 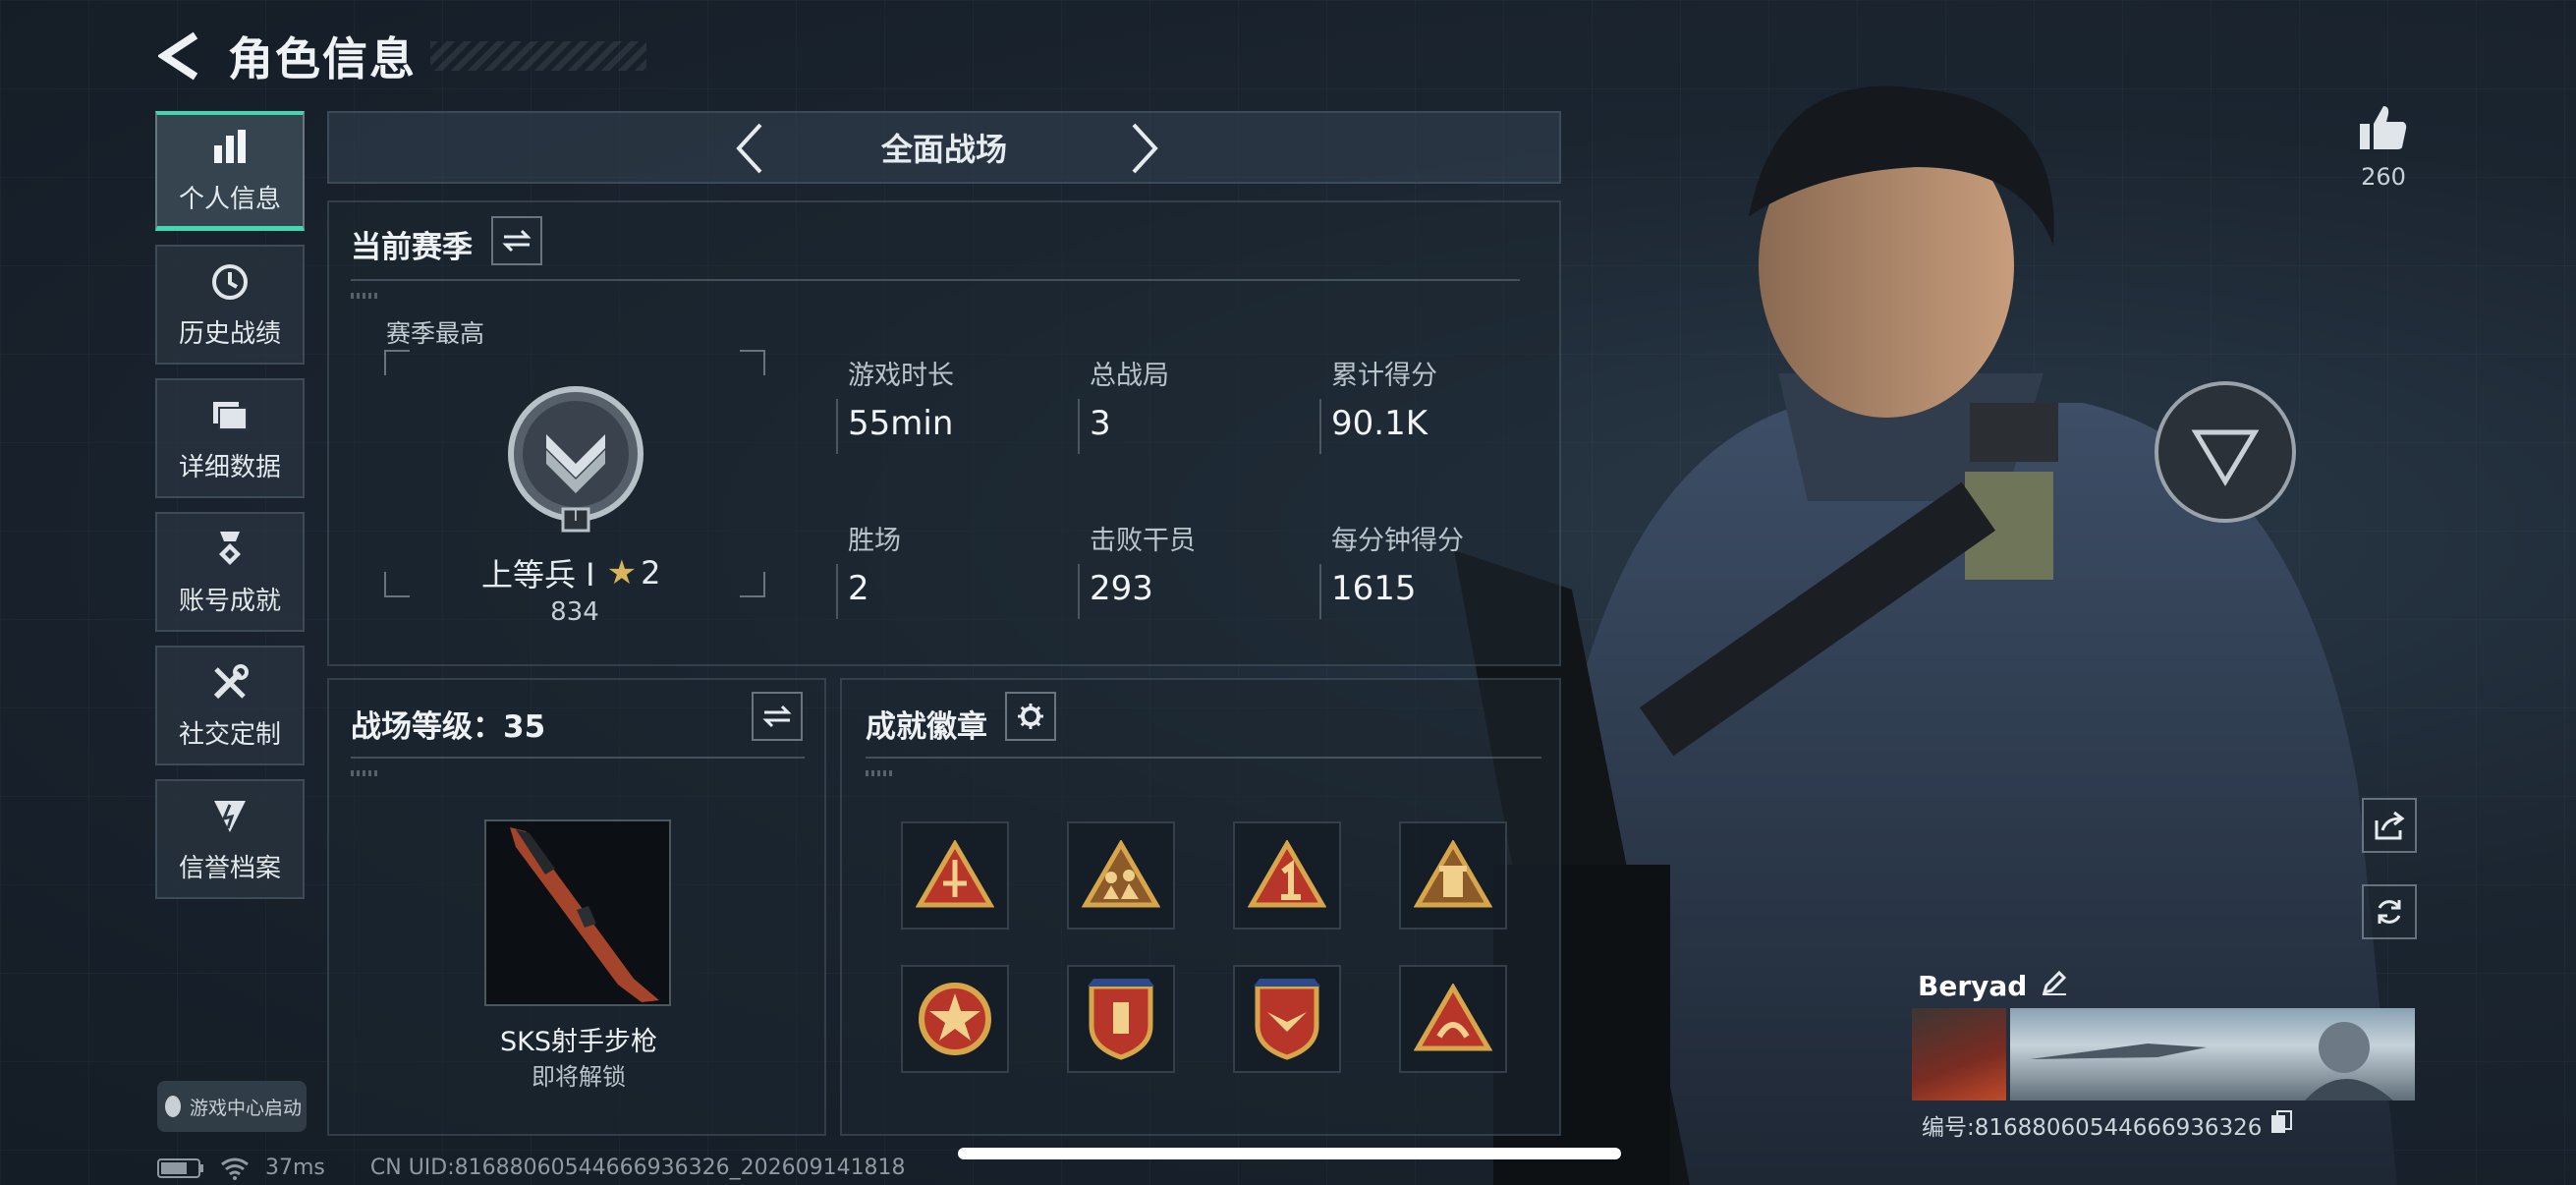 I want to click on copy-uid-button, so click(x=2281, y=1125).